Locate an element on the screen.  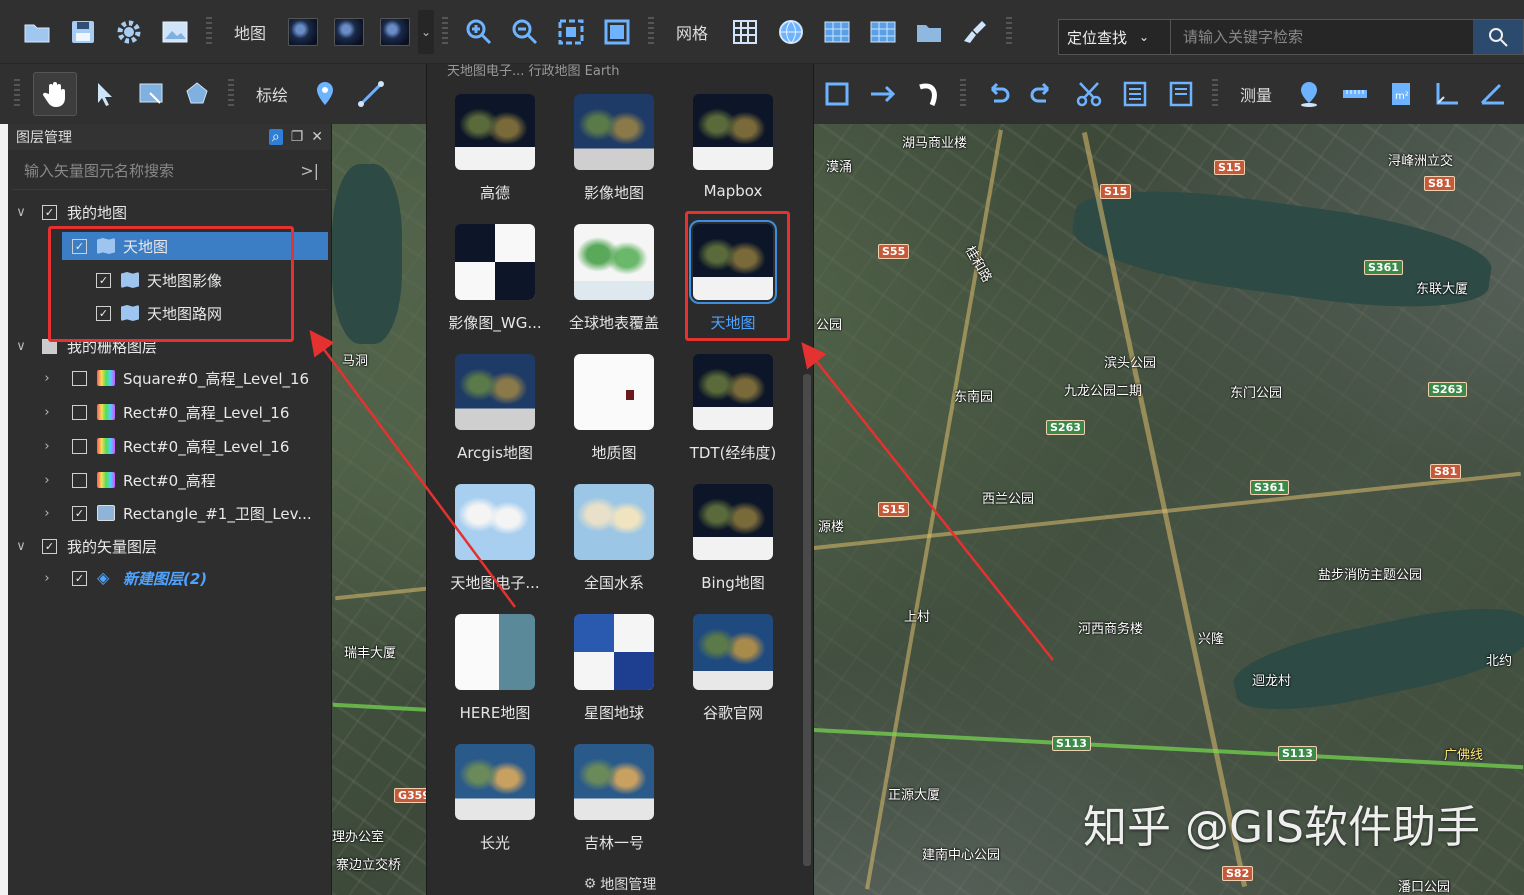
tree-row-raster-4: › Rect#0_高程 is located at coordinates (167, 480).